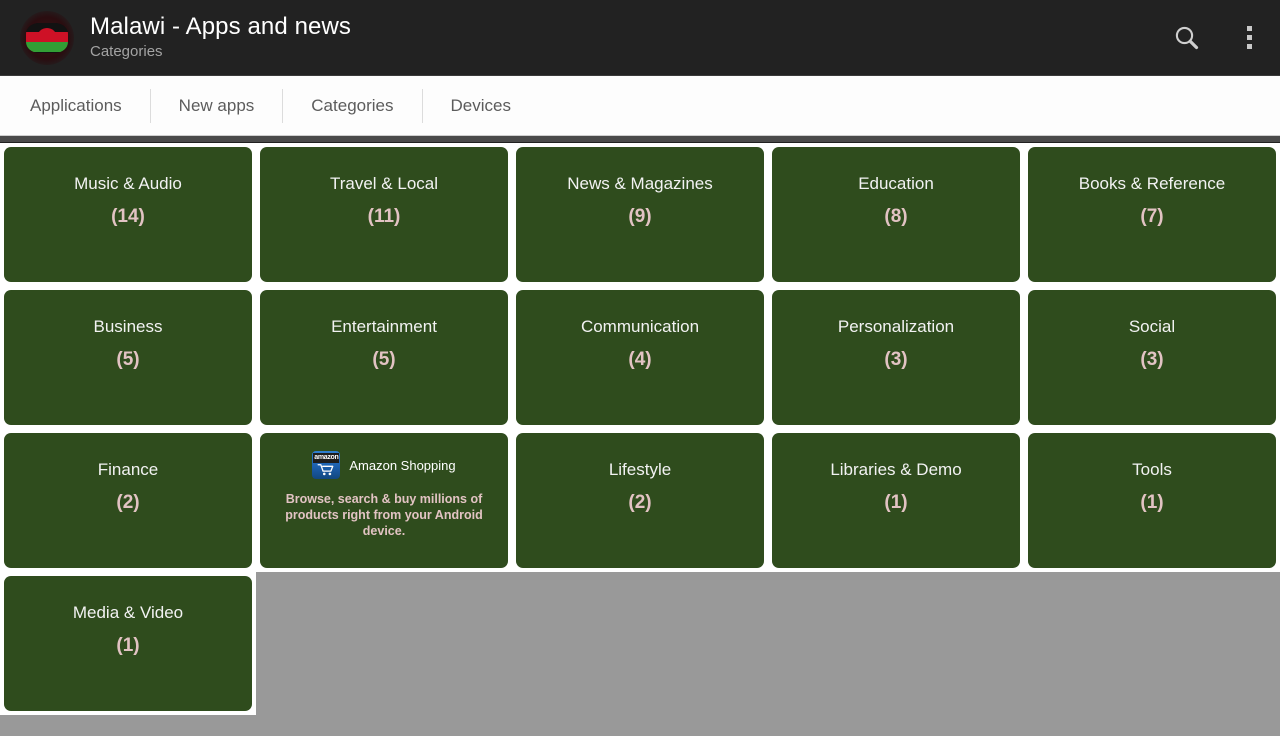  Describe the element at coordinates (640, 326) in the screenshot. I see `tile-label: Communication` at that location.